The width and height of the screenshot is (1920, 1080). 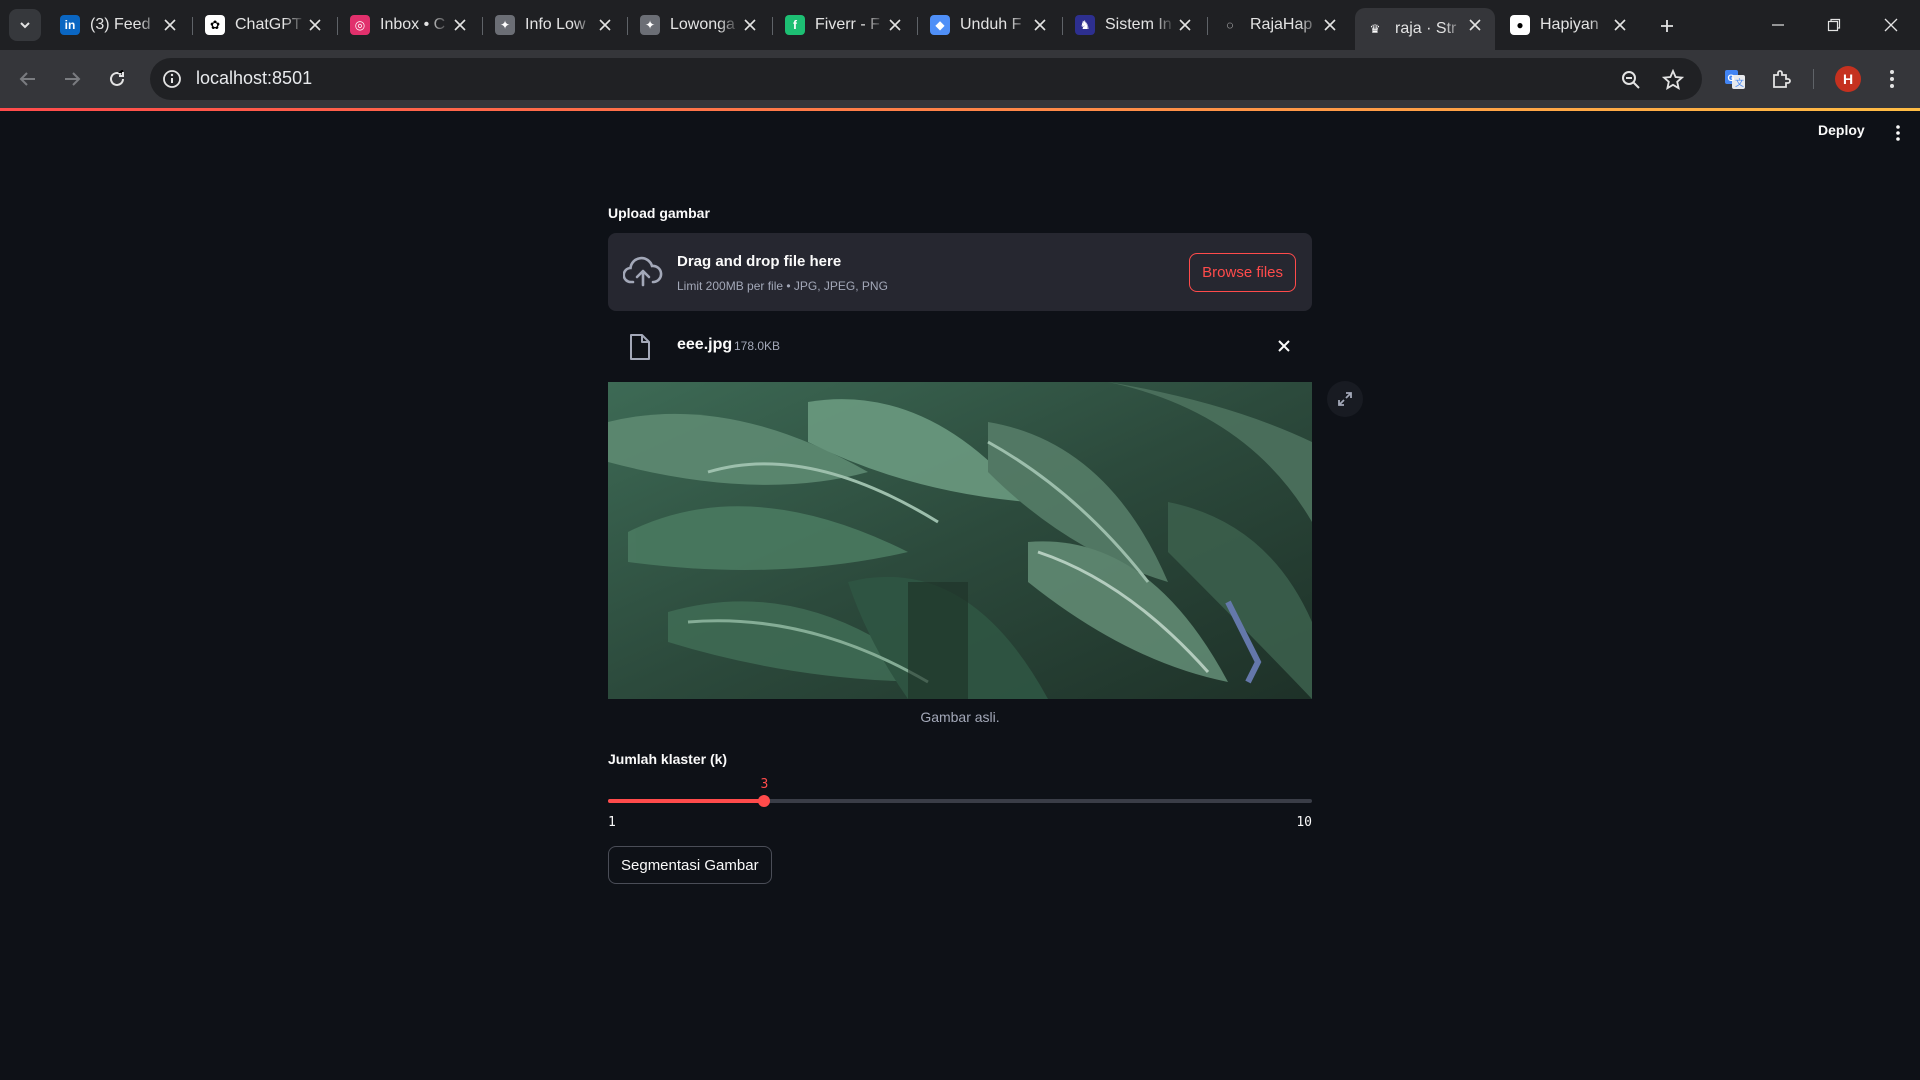 I want to click on restore-icon, so click(x=1834, y=25).